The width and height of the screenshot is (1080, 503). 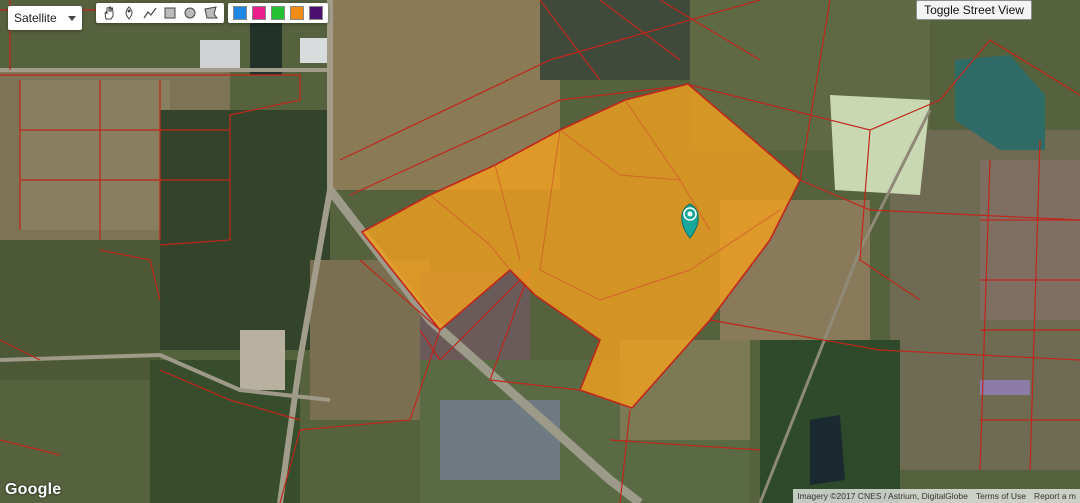 I want to click on terms-of-use-link: Terms of Use, so click(x=1001, y=496).